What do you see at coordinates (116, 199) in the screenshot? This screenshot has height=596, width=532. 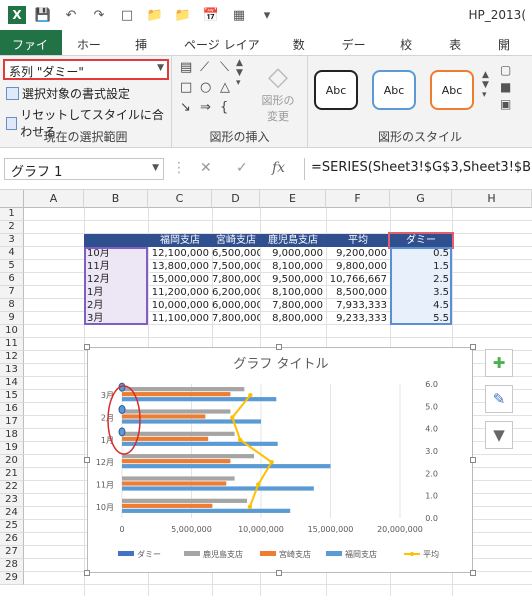 I see `column-header-b: B` at bounding box center [116, 199].